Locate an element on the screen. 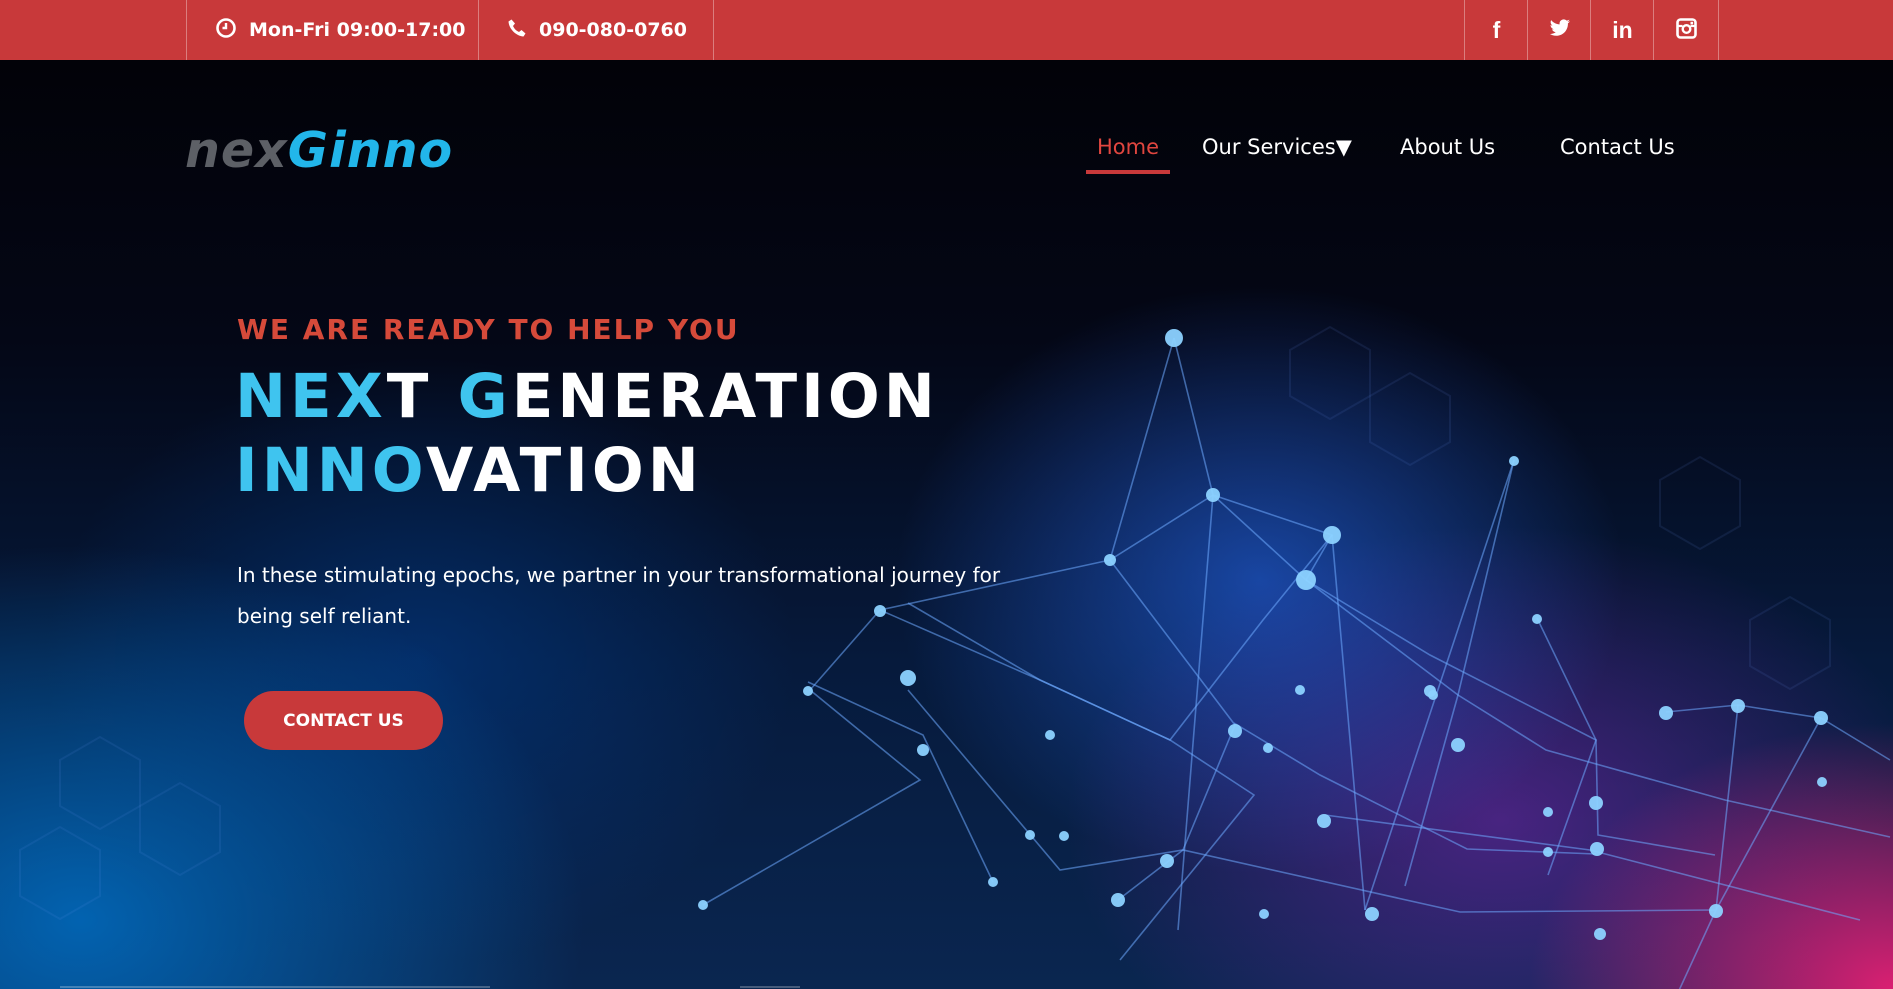  instagram-link is located at coordinates (1686, 30).